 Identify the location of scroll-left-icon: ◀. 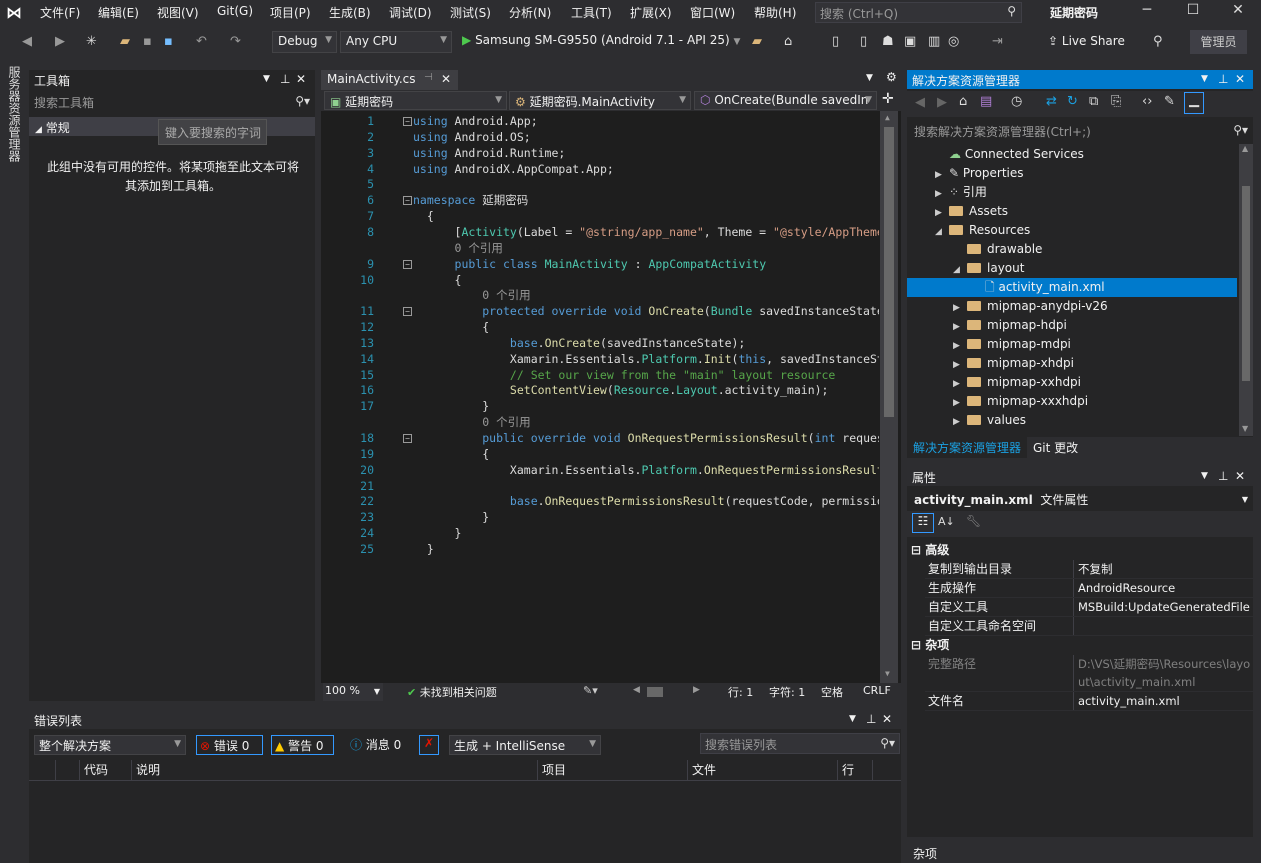
(636, 690).